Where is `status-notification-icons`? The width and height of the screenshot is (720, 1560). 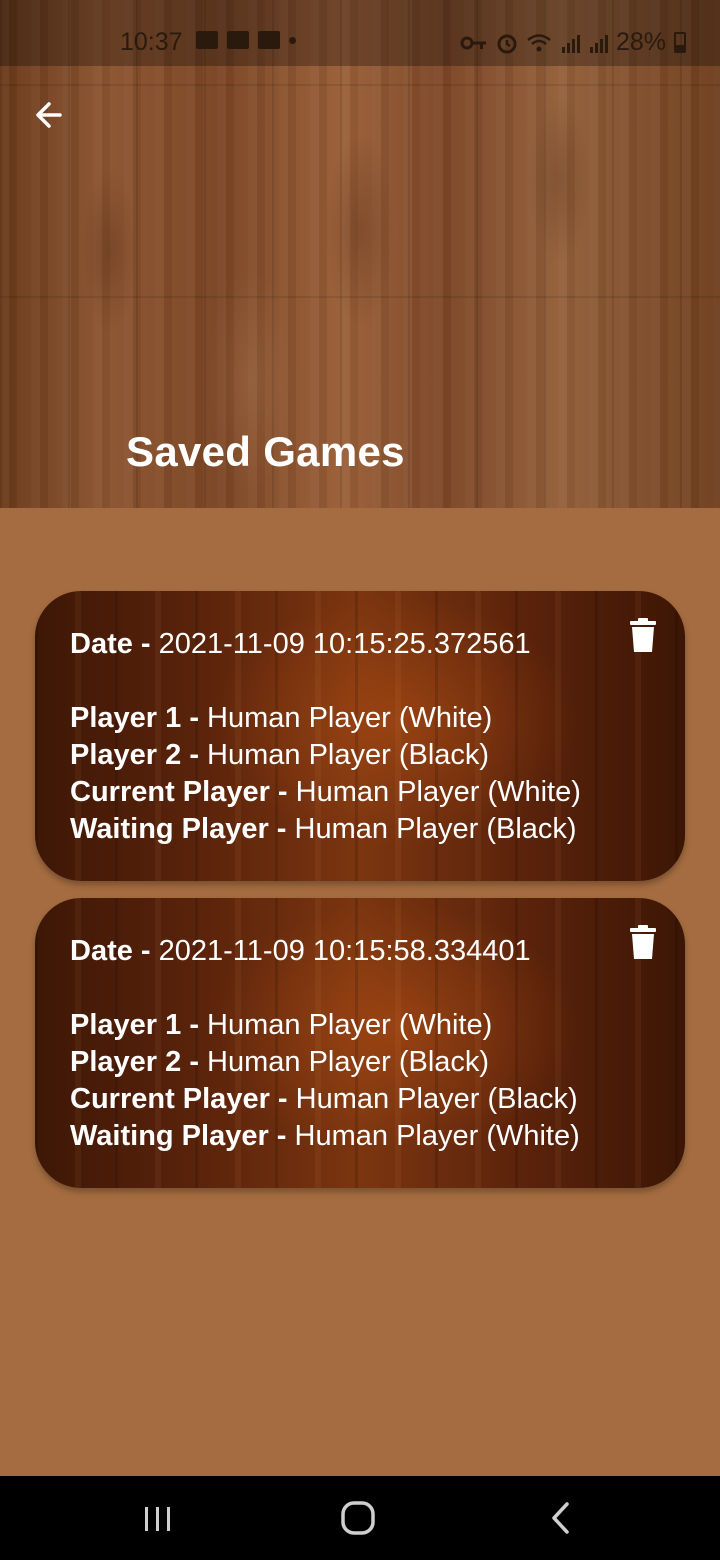 status-notification-icons is located at coordinates (246, 40).